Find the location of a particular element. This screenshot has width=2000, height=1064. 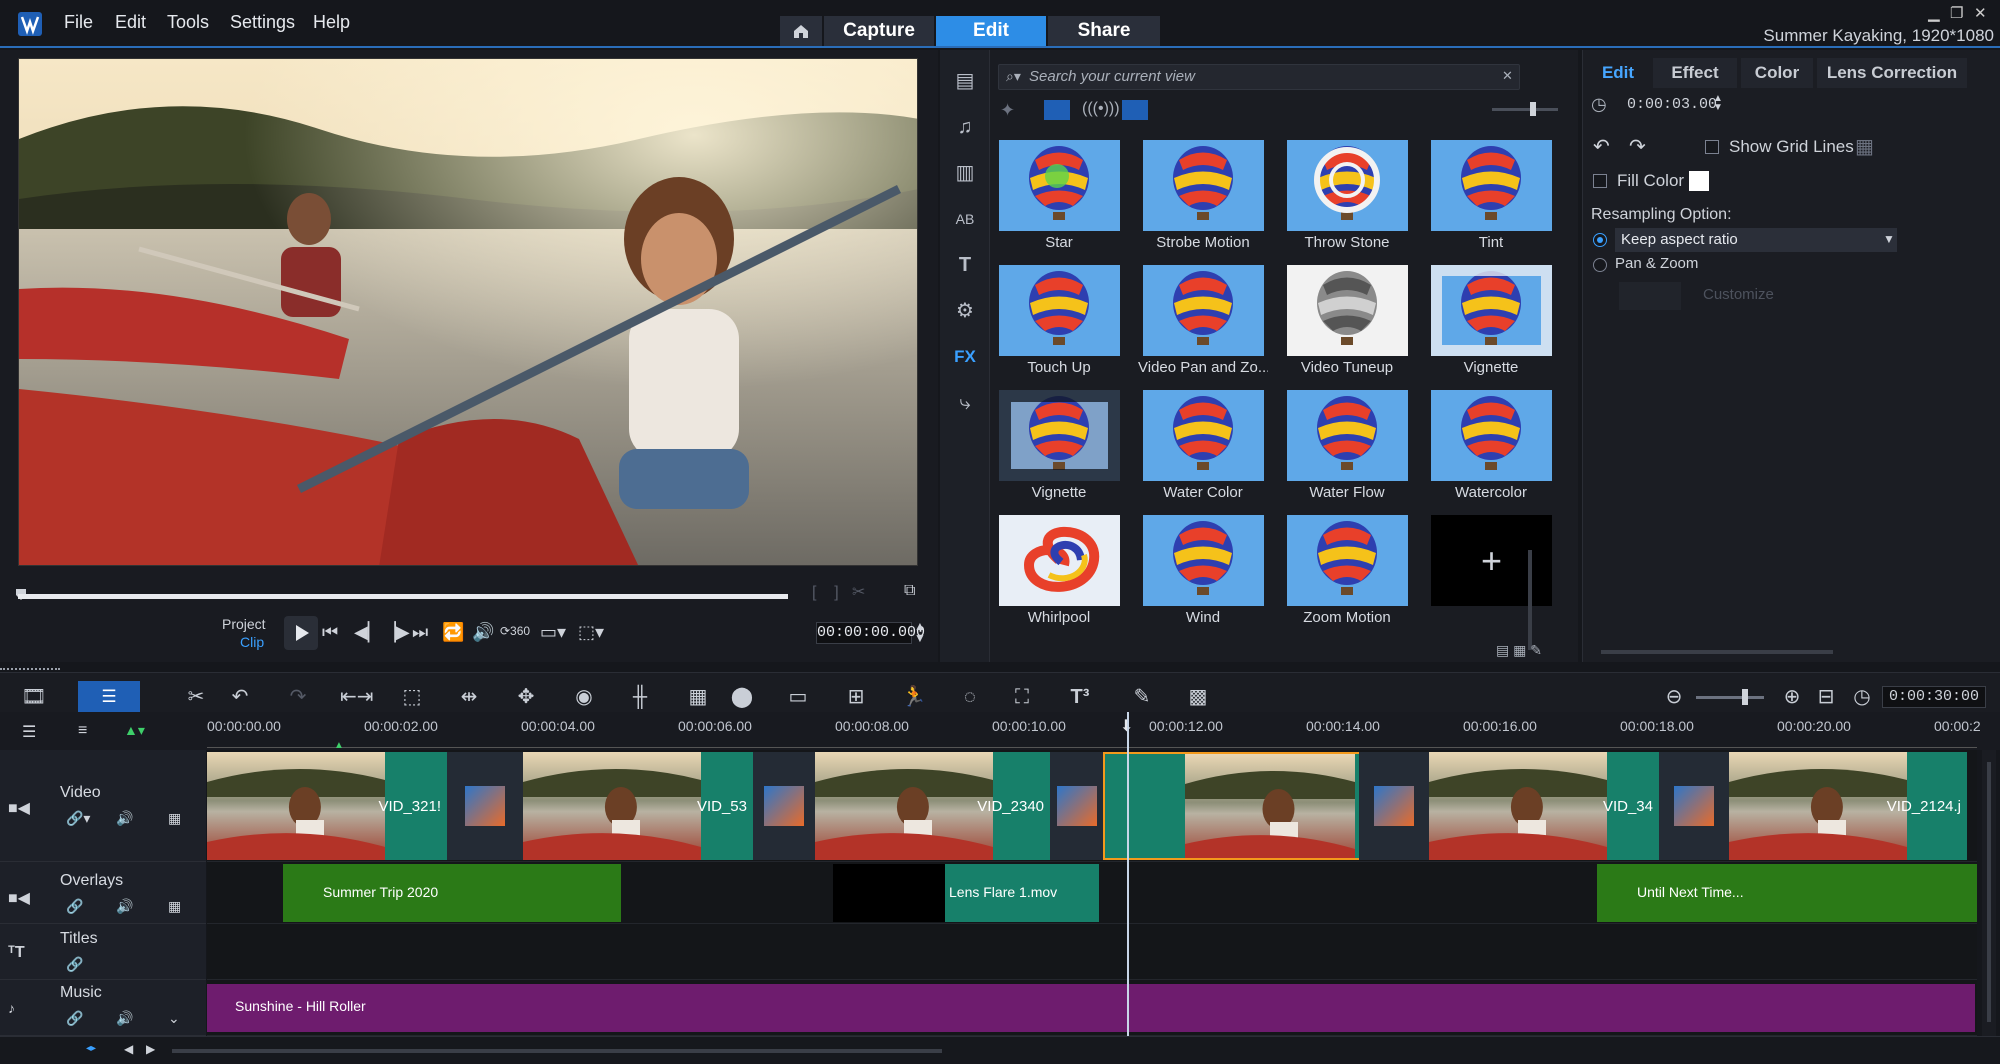

title-icon: T is located at coordinates (965, 265).